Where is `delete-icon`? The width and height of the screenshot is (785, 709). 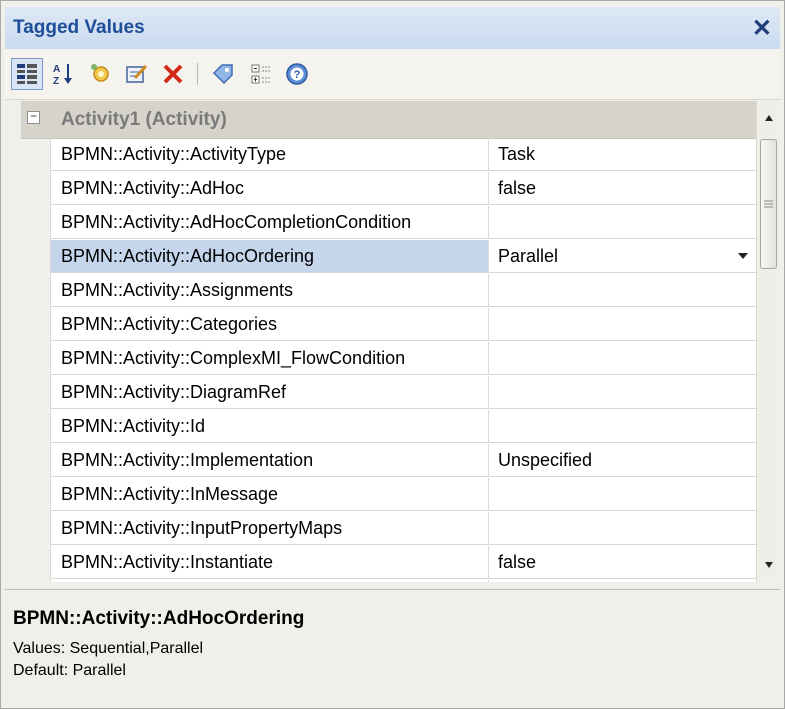 delete-icon is located at coordinates (173, 74).